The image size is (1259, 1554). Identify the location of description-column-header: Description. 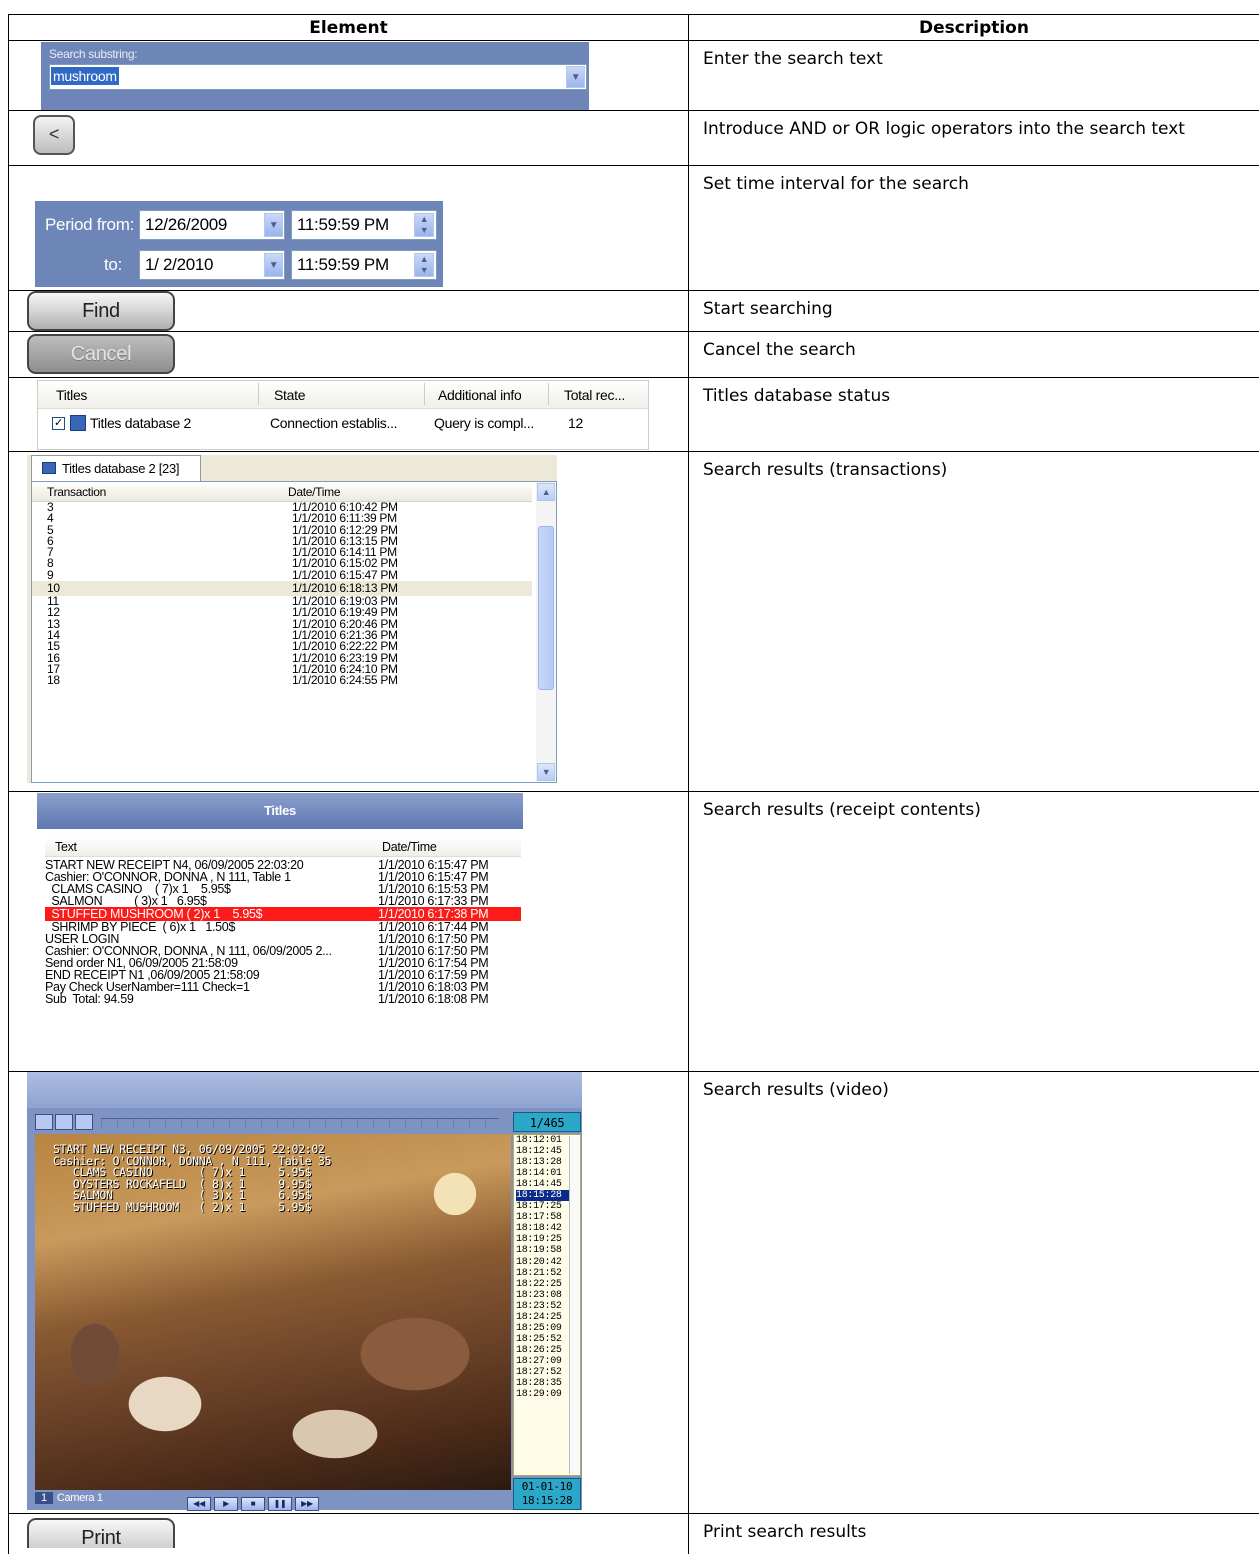
(974, 28).